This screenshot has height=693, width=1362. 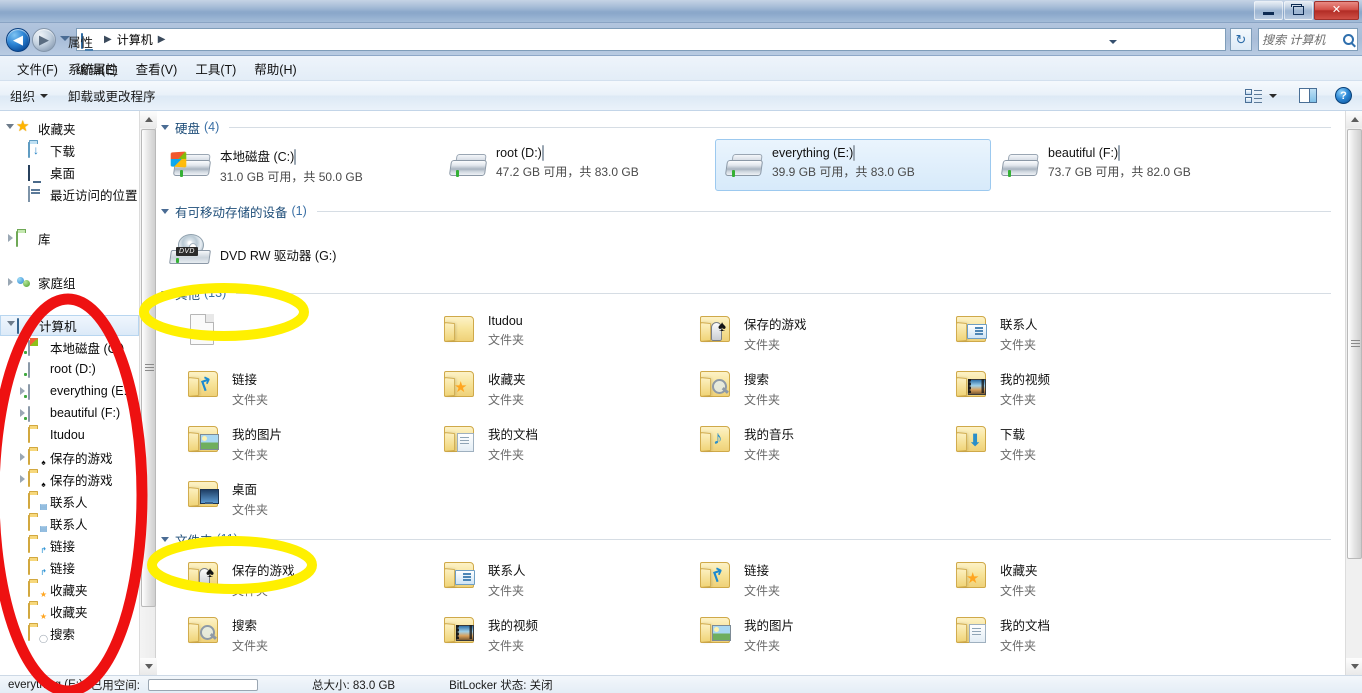 I want to click on search-input: 搜索 计算机, so click(x=1302, y=39).